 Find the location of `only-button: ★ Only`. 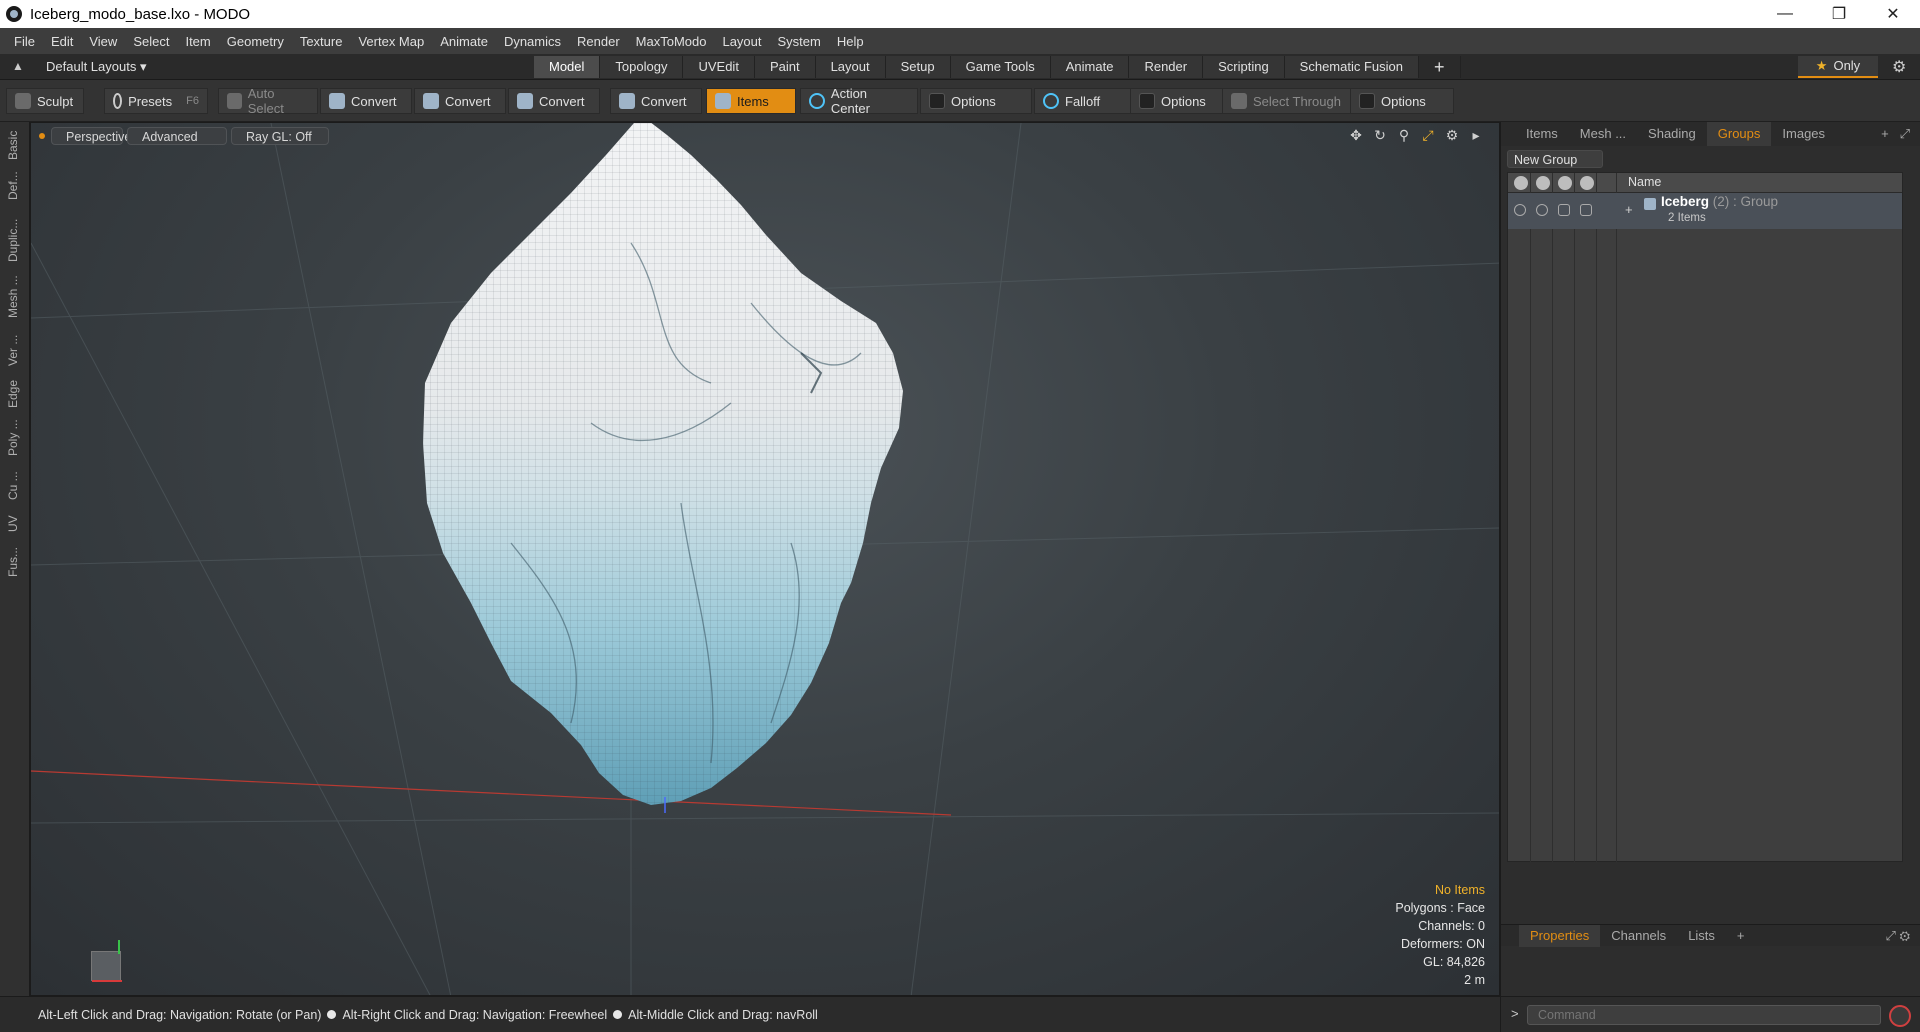

only-button: ★ Only is located at coordinates (1838, 67).